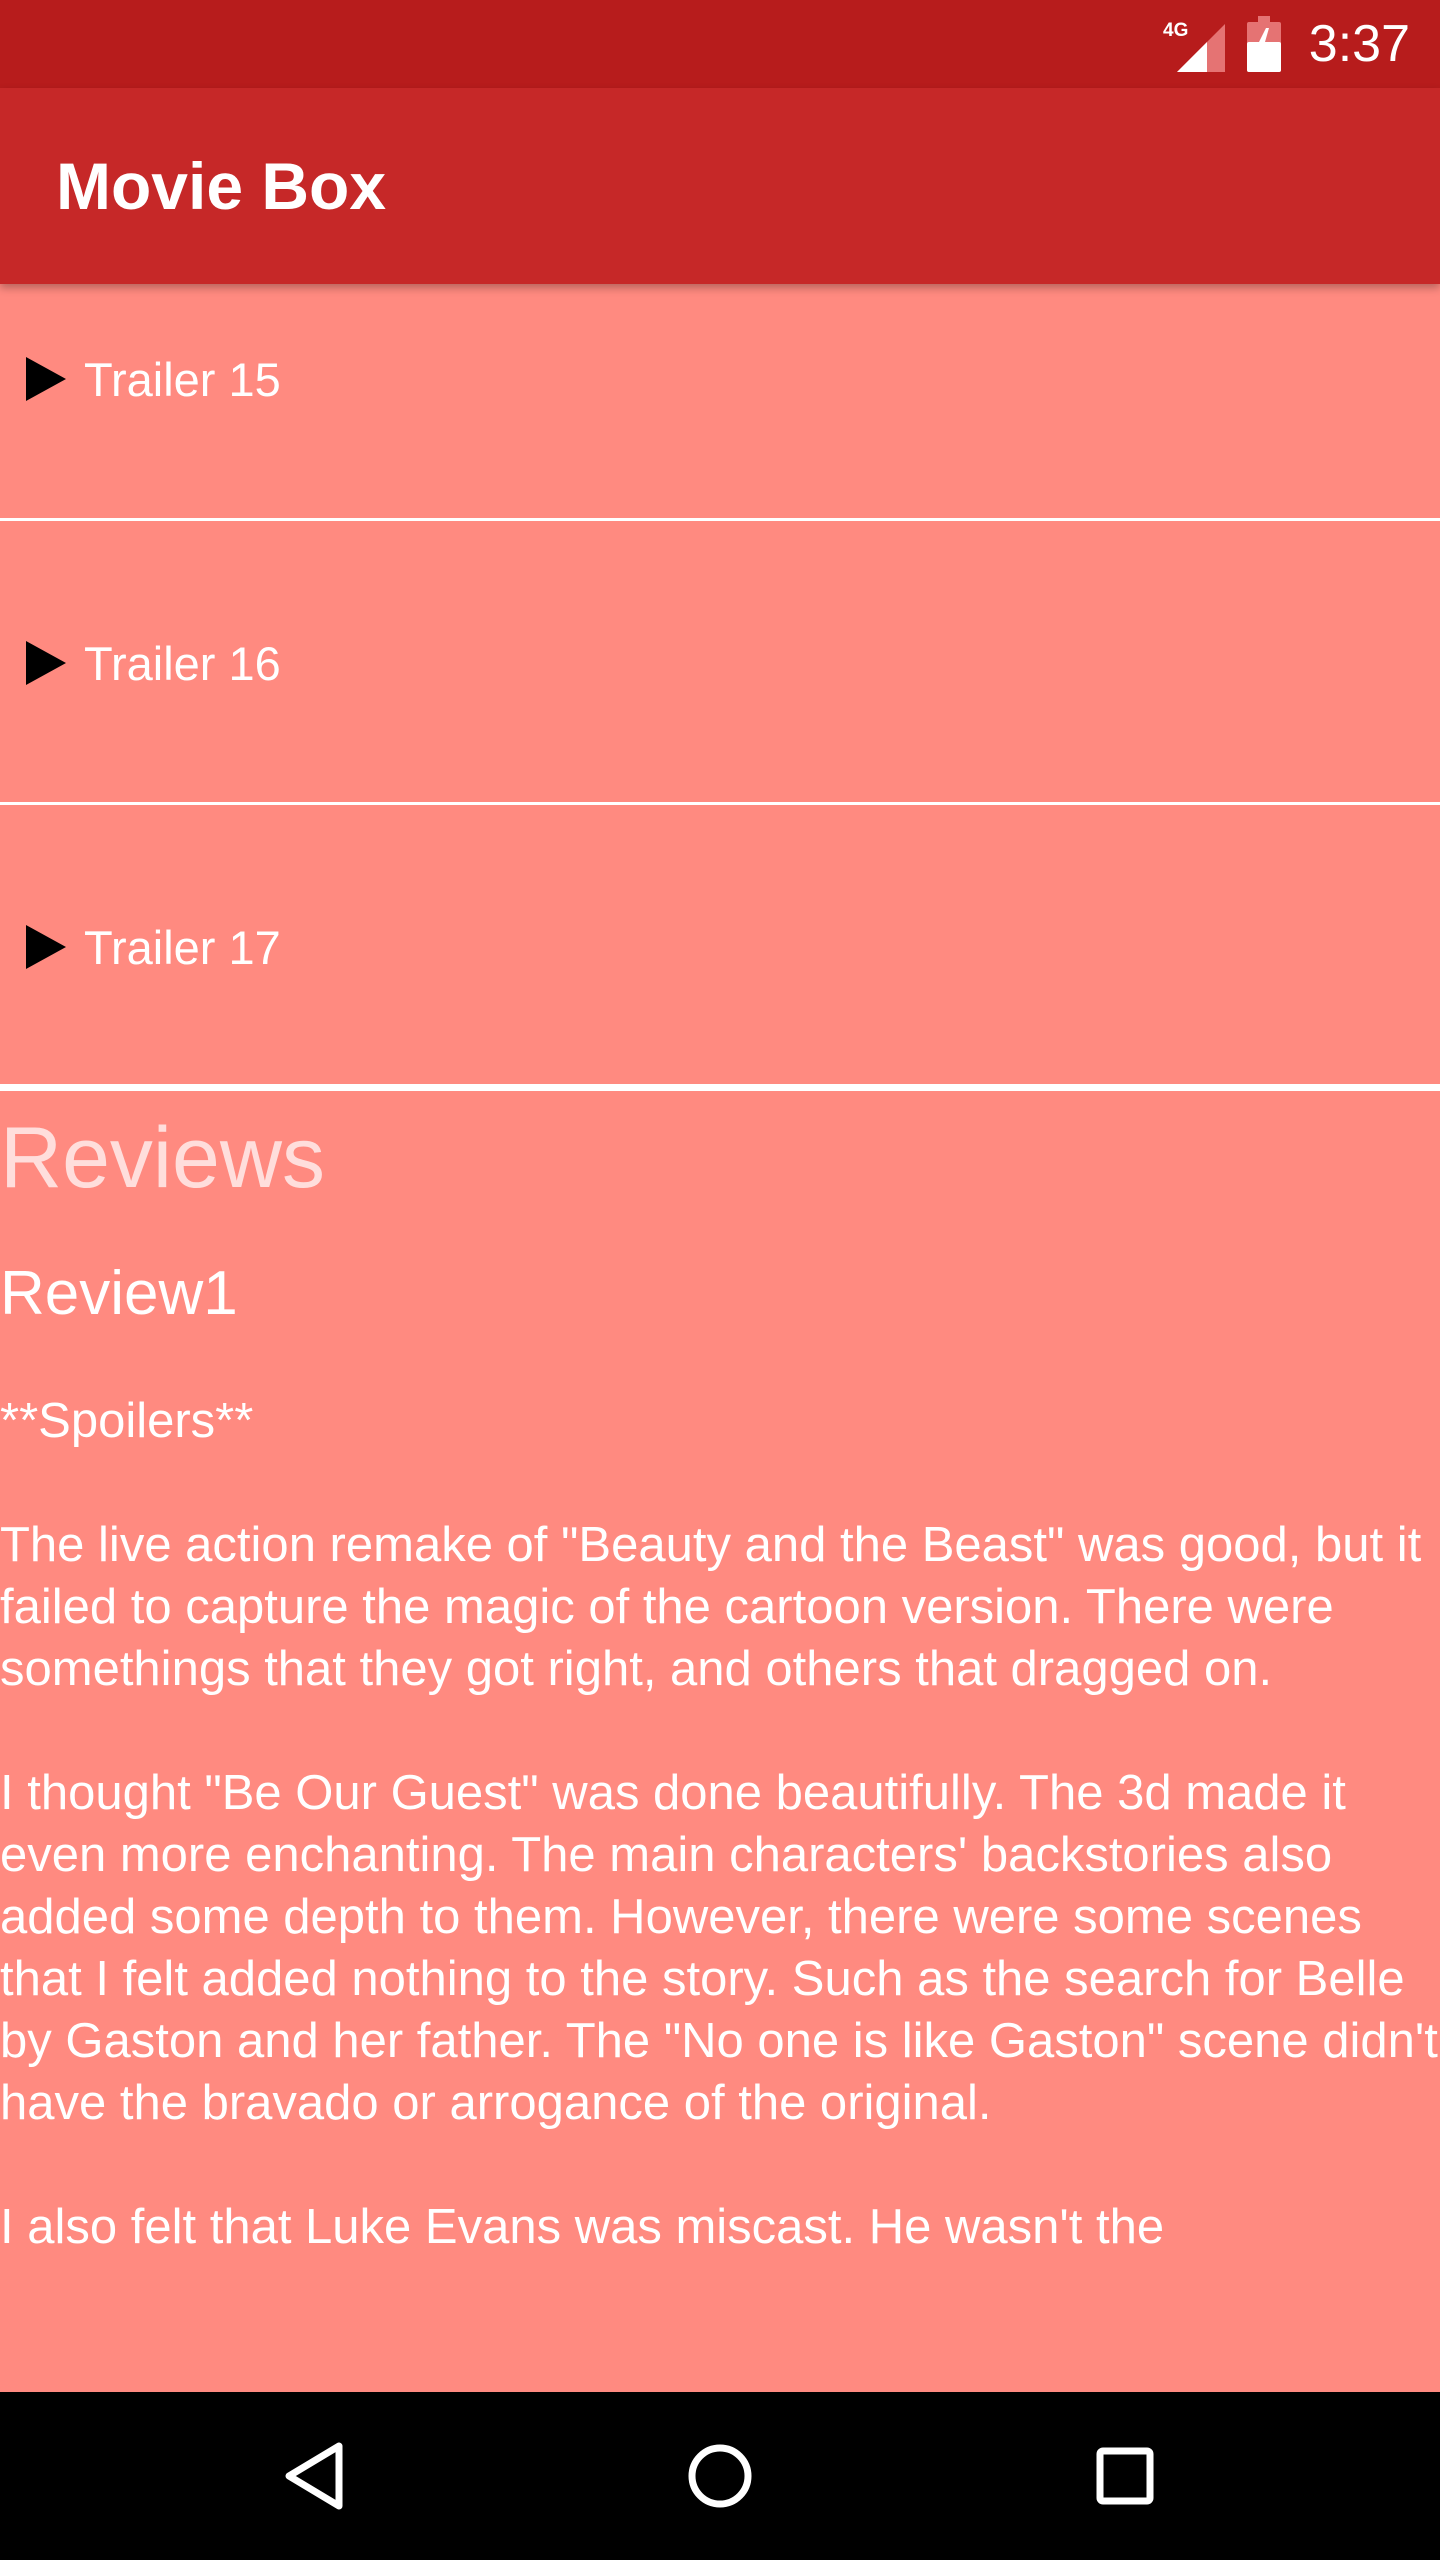  Describe the element at coordinates (1194, 46) in the screenshot. I see `signal-icon: 4G` at that location.